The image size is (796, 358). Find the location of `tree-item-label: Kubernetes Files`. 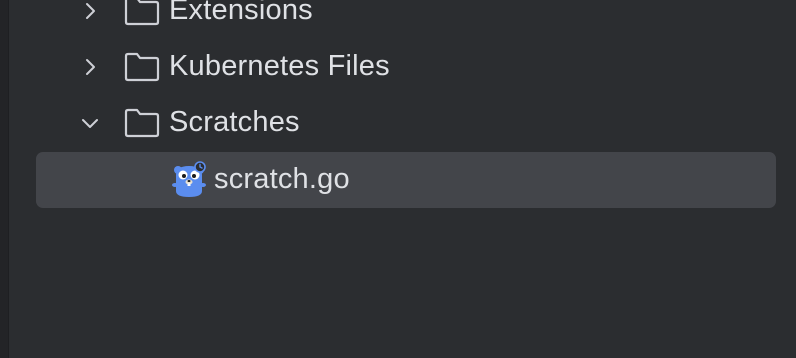

tree-item-label: Kubernetes Files is located at coordinates (279, 65).